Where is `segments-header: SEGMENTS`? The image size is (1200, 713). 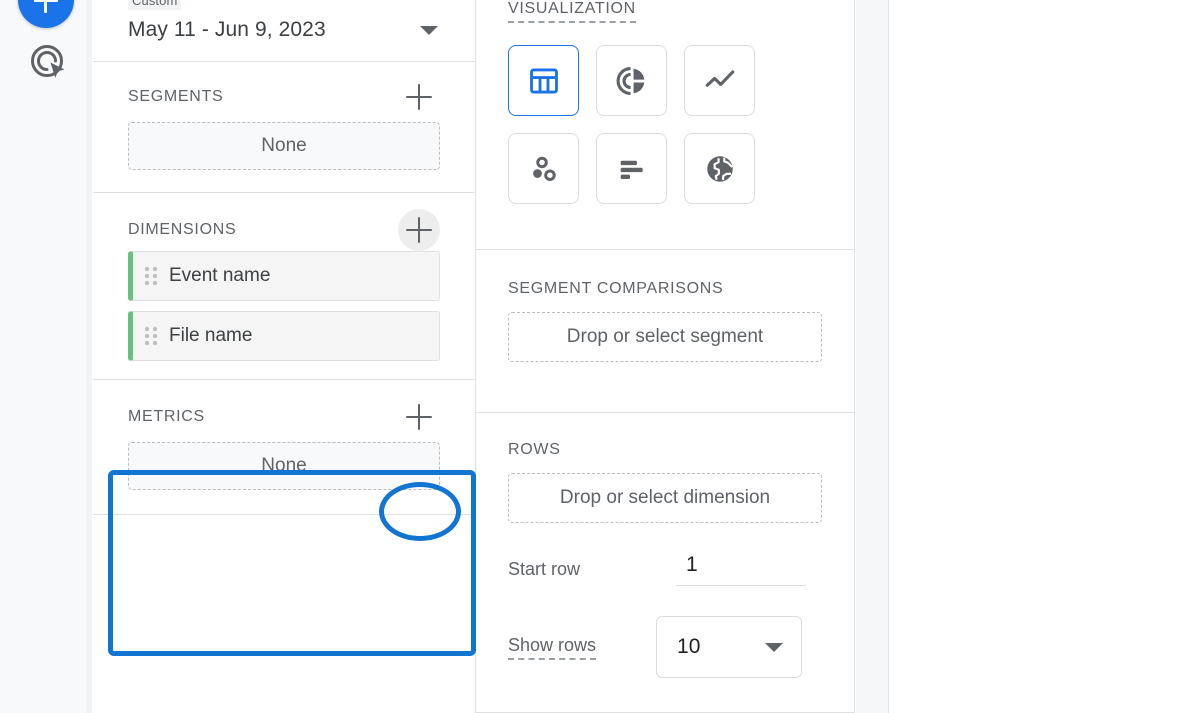 segments-header: SEGMENTS is located at coordinates (284, 97).